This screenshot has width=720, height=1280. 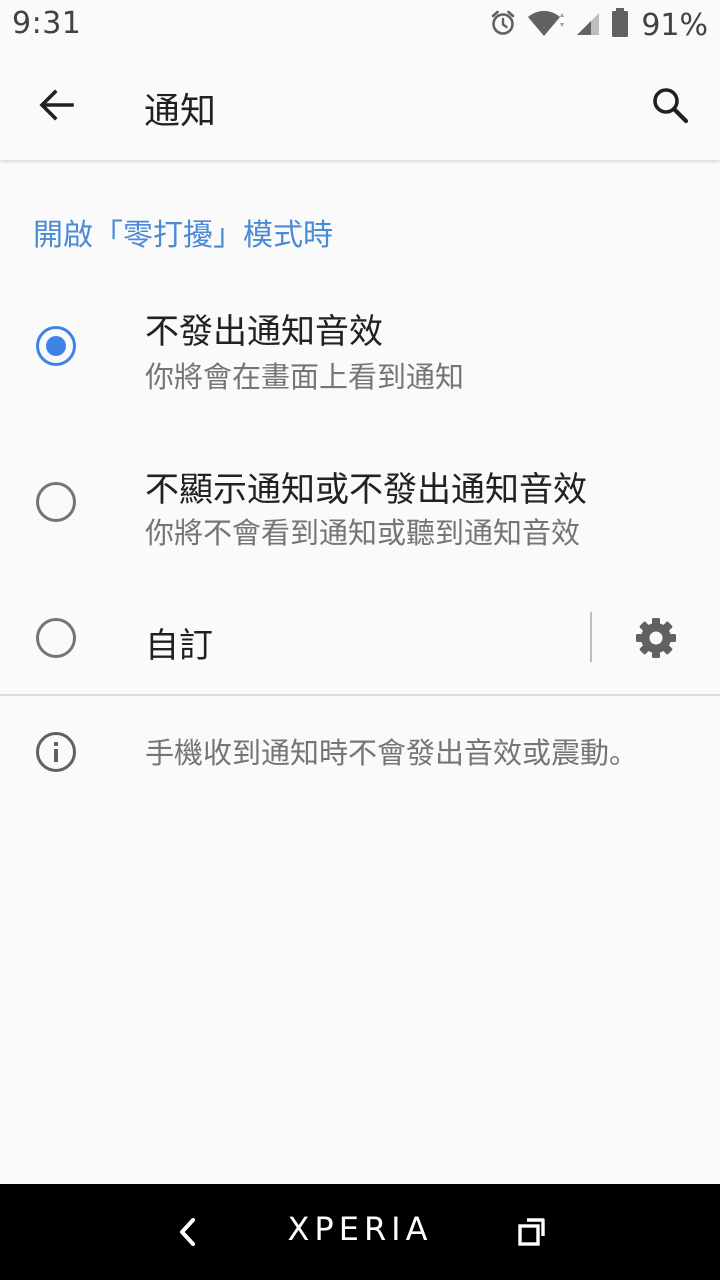 What do you see at coordinates (360, 1229) in the screenshot?
I see `brand-logo: XPERIA` at bounding box center [360, 1229].